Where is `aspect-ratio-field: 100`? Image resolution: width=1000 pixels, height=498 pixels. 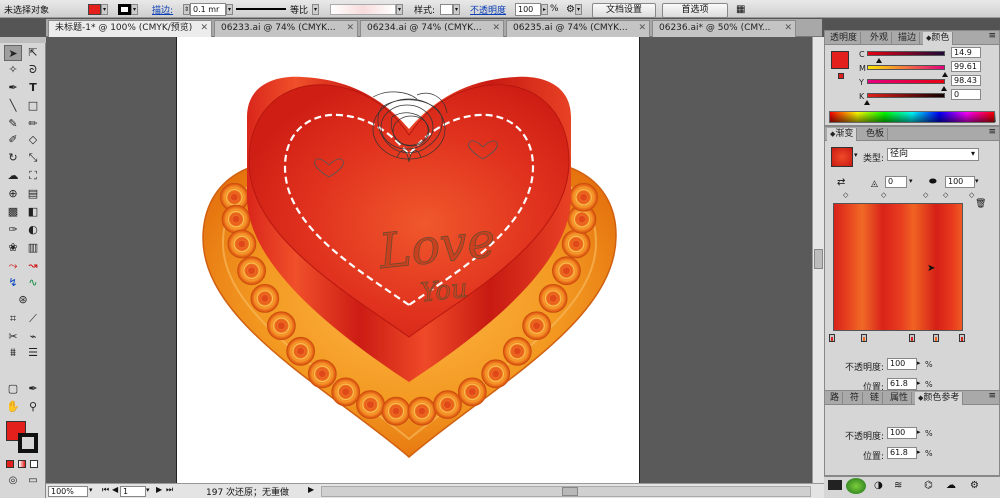 aspect-ratio-field: 100 is located at coordinates (960, 182).